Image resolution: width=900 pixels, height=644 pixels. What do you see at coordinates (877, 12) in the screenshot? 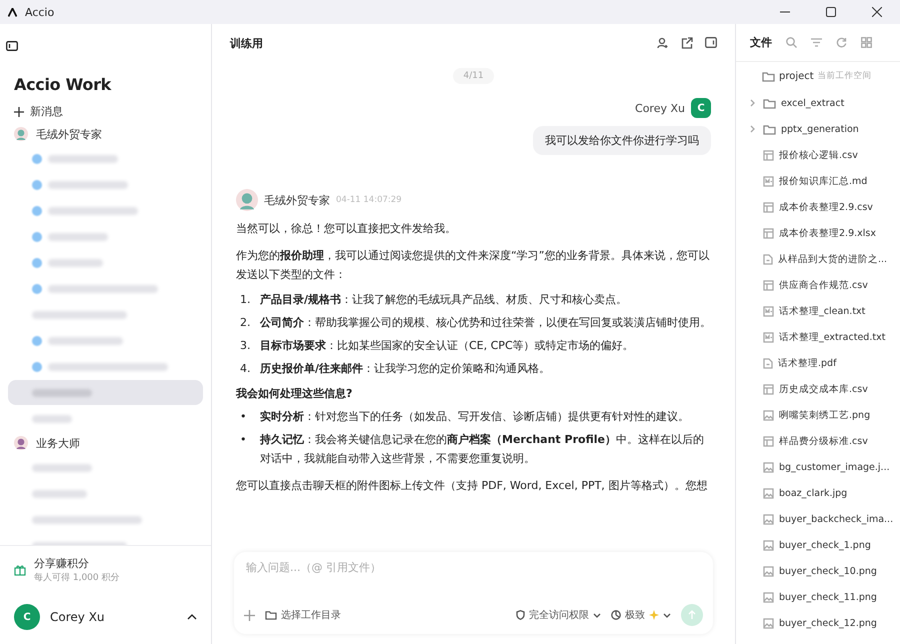
I see `close-icon` at bounding box center [877, 12].